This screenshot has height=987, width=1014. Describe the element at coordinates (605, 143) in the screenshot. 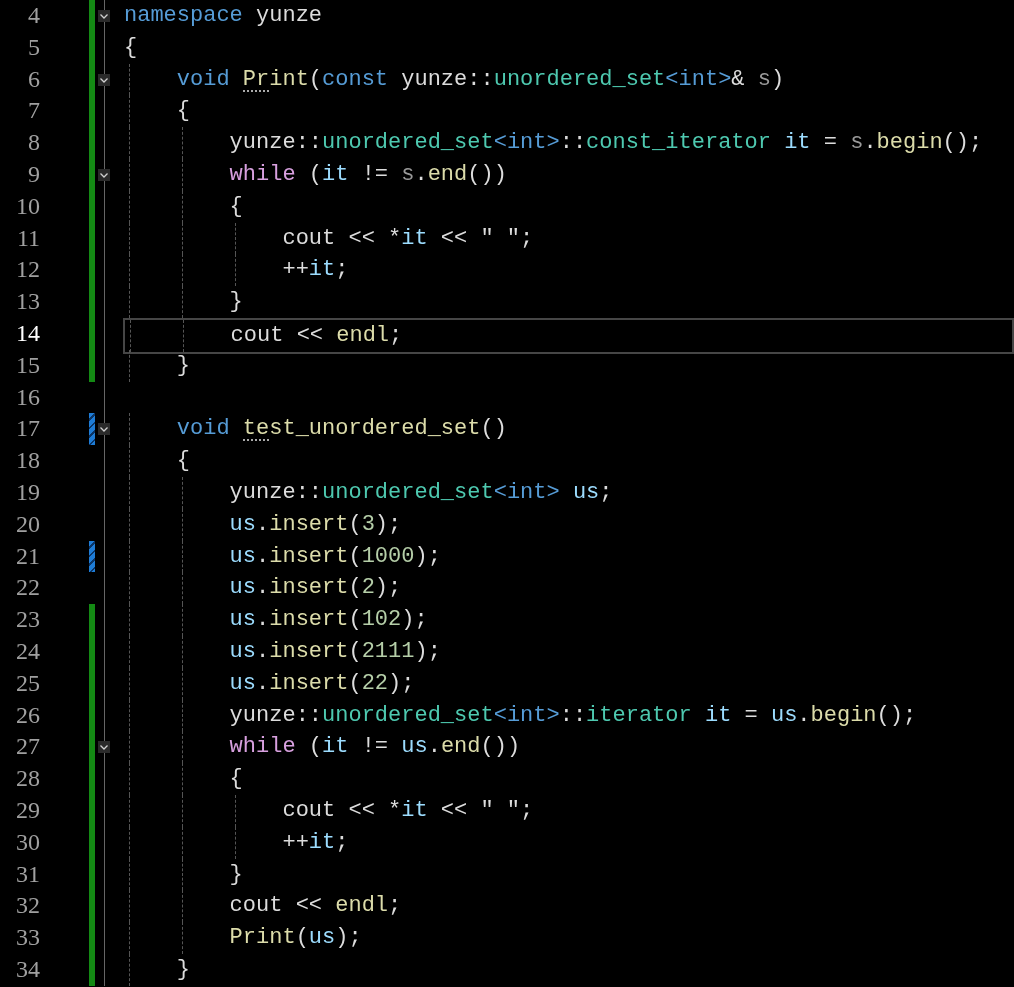

I see `code-line: yunze::unordered_set<int>::const_iterator it = s.begin();` at that location.